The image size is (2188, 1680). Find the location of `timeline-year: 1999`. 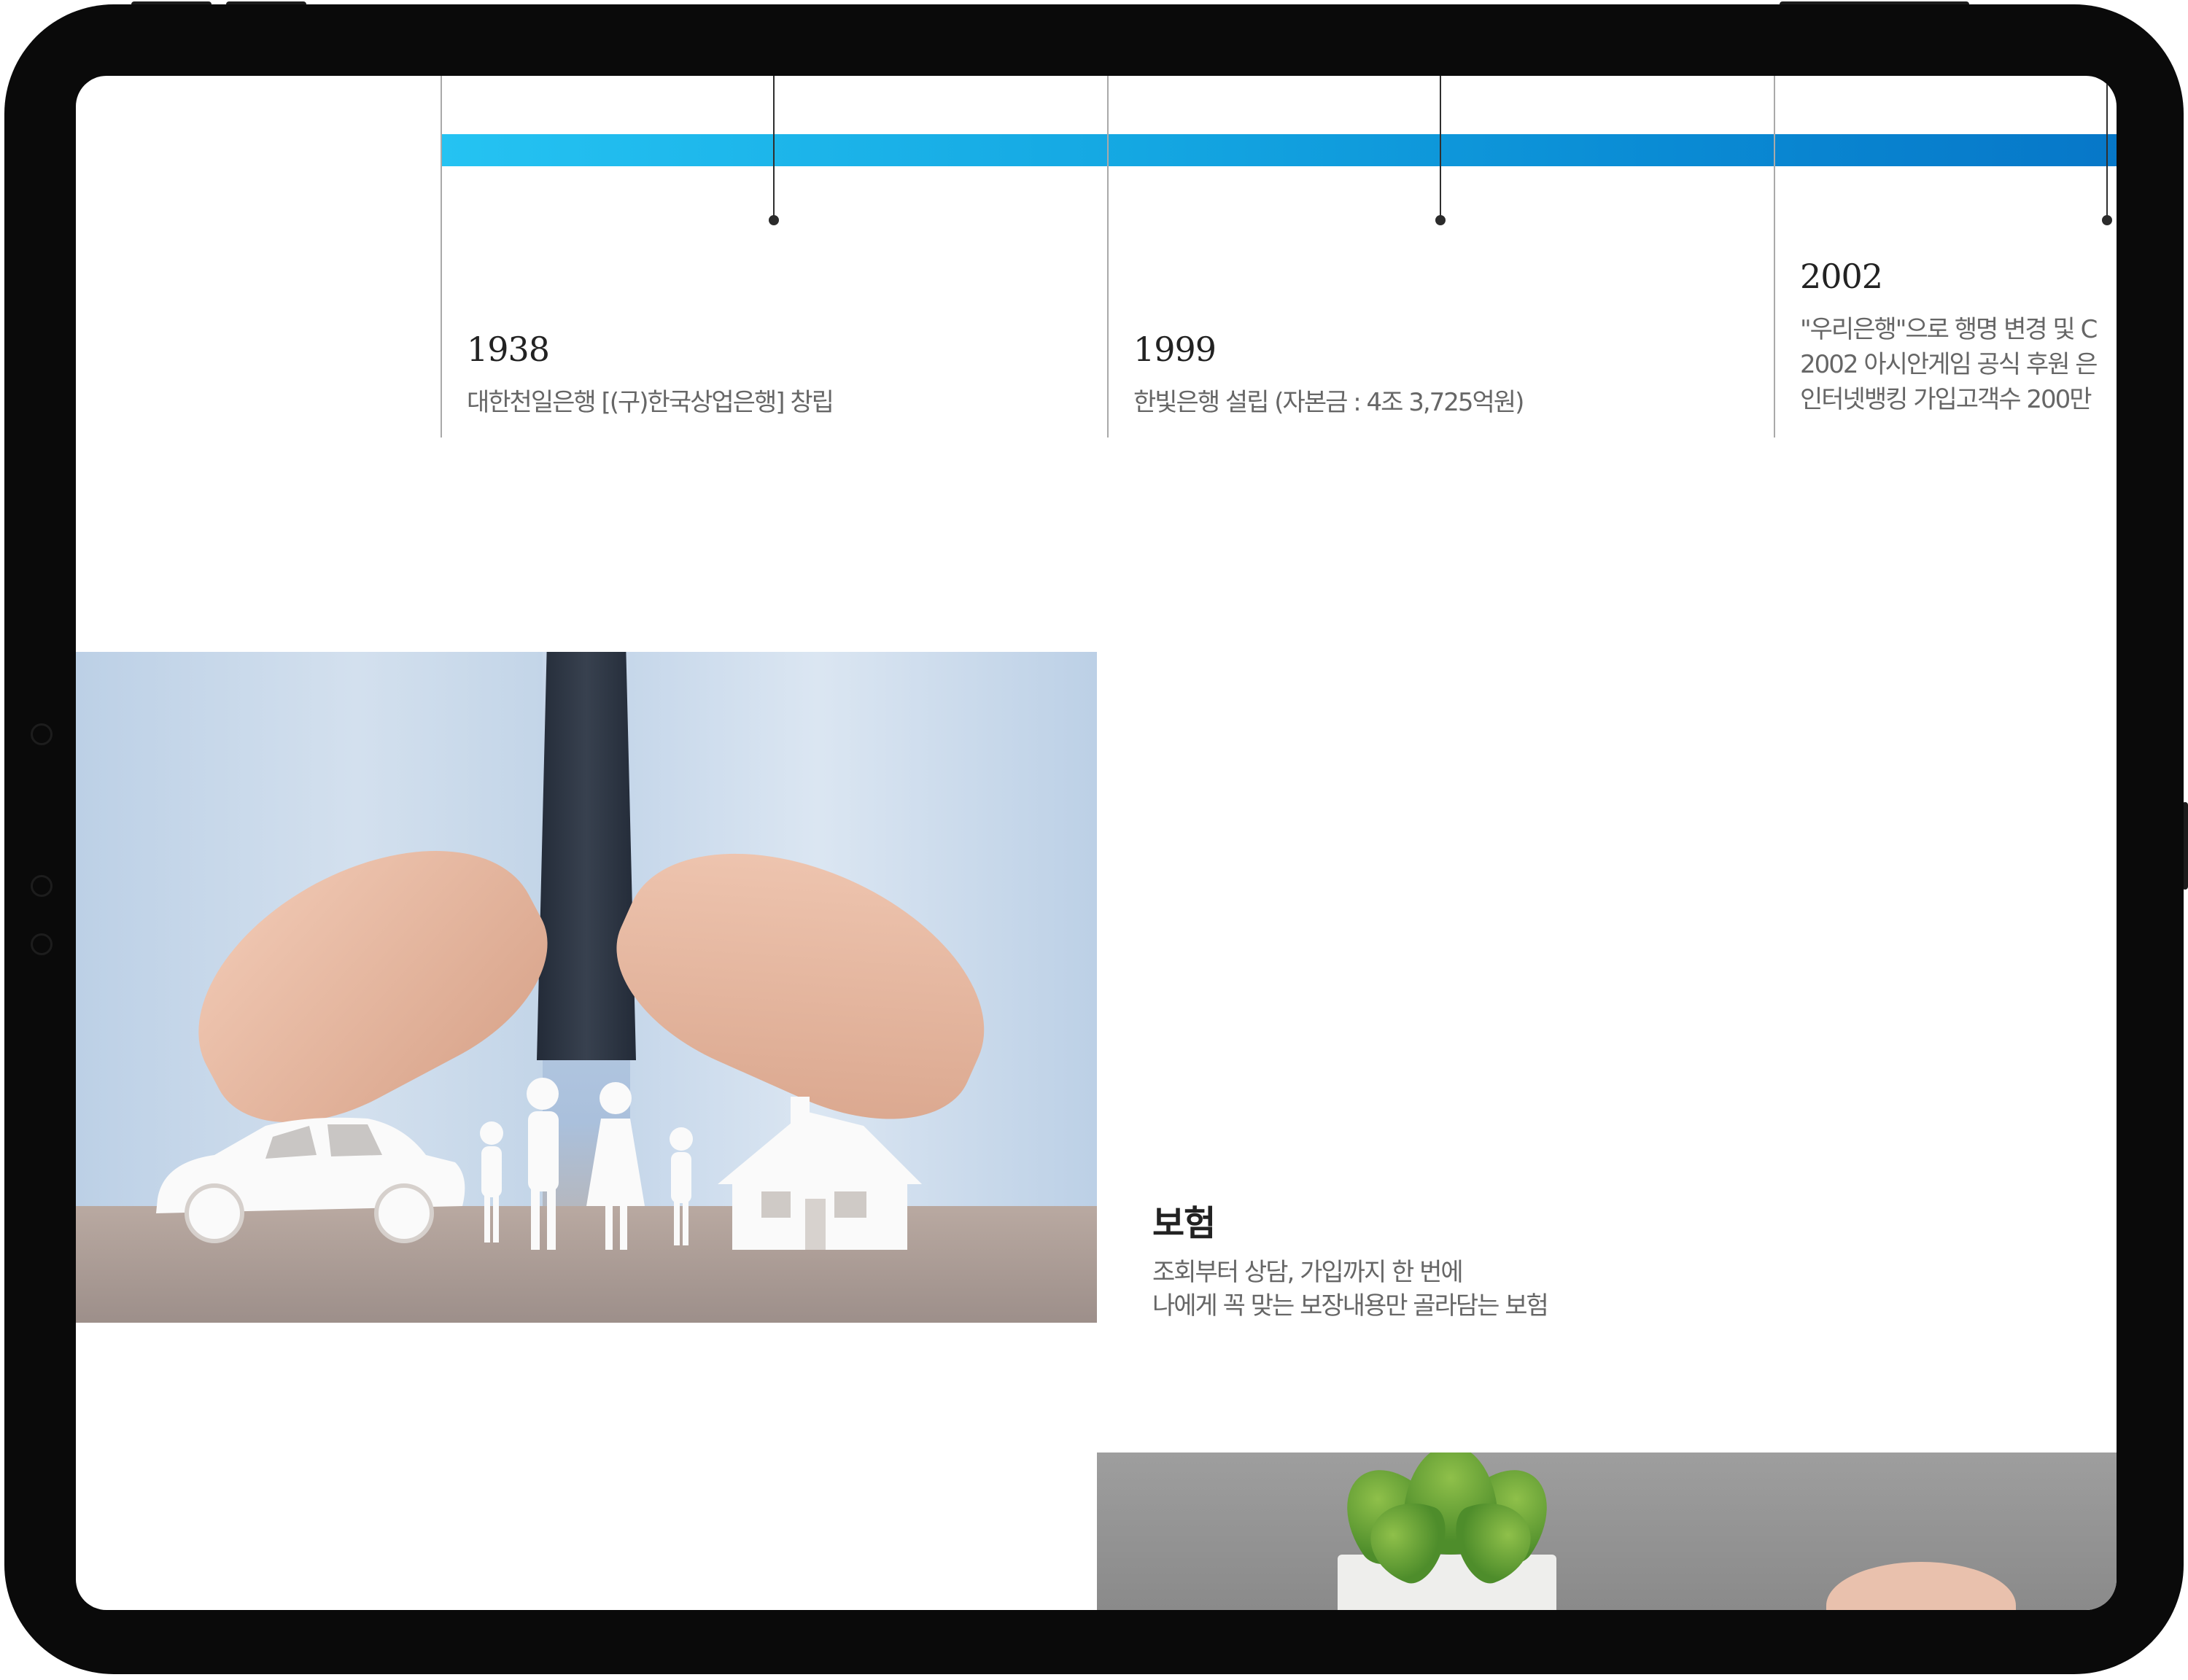

timeline-year: 1999 is located at coordinates (1175, 349).